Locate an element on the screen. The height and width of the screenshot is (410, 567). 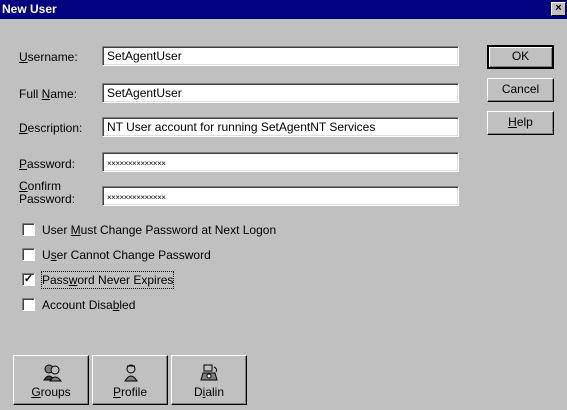
help-button-label: elp is located at coordinates (524, 122).